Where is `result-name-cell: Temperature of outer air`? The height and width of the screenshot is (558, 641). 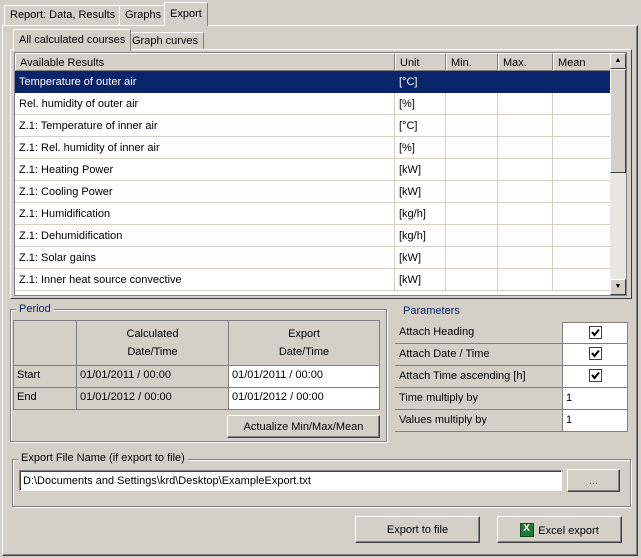 result-name-cell: Temperature of outer air is located at coordinates (205, 82).